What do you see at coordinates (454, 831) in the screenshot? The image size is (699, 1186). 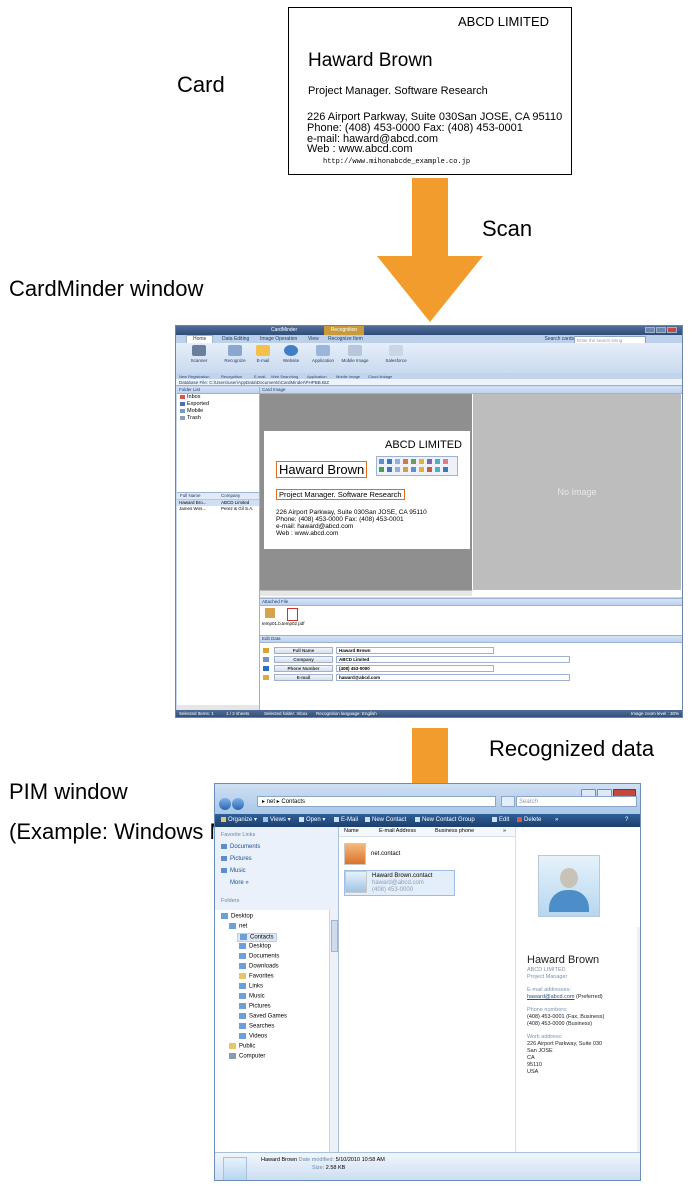 I see `col-business-phone: Business phone` at bounding box center [454, 831].